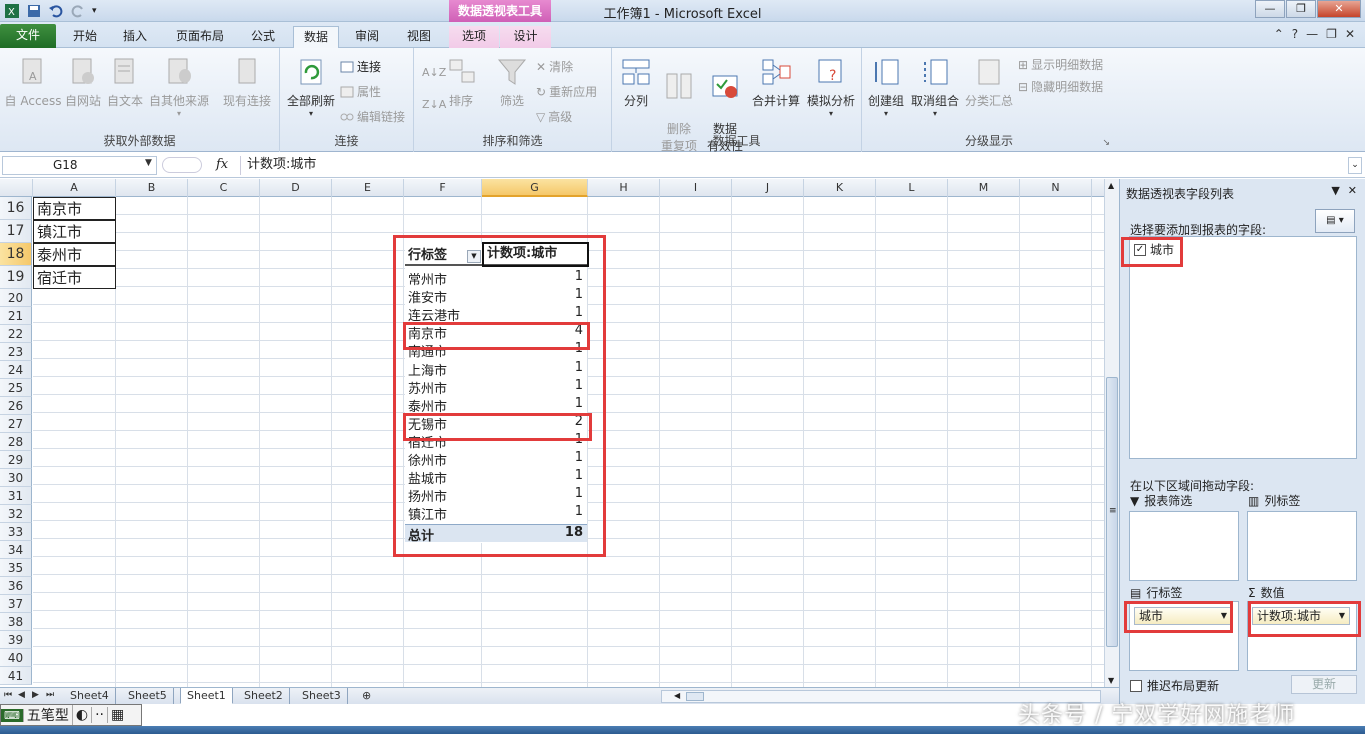  What do you see at coordinates (1060, 86) in the screenshot?
I see `hide-detail-button: ⊟ 隐藏明细数据` at bounding box center [1060, 86].